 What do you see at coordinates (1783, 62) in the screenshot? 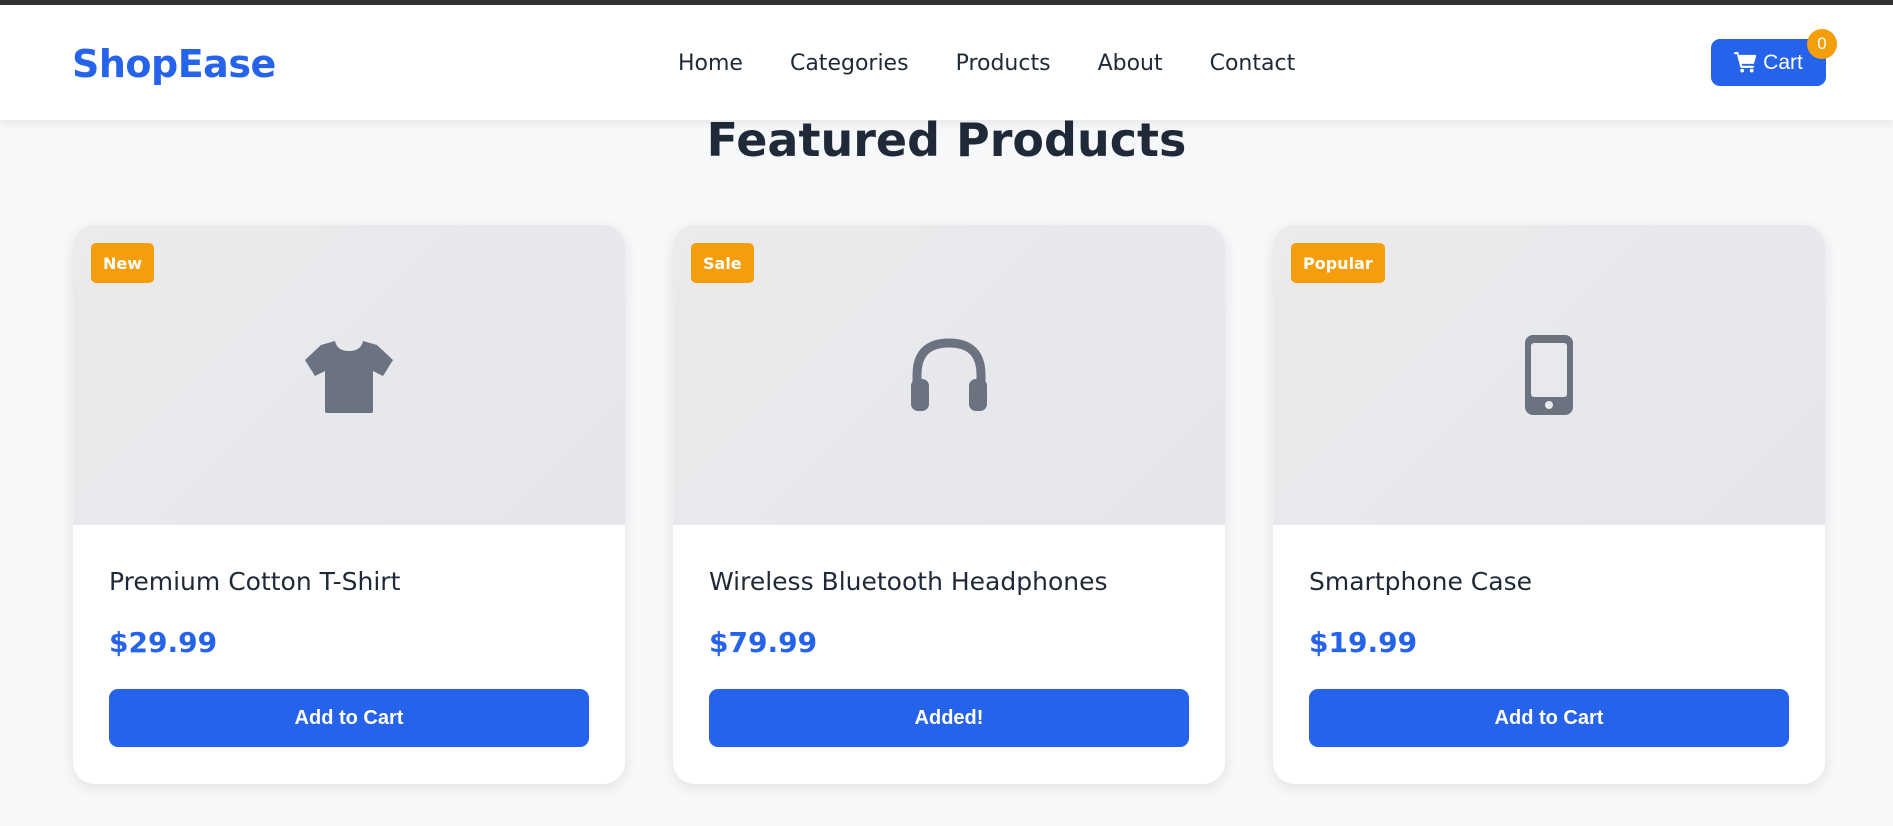
I see `cart-label: Cart` at bounding box center [1783, 62].